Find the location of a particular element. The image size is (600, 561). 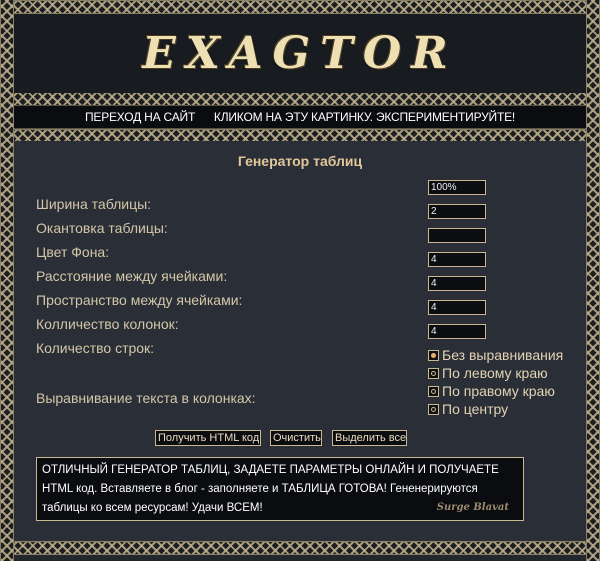

align-option-left: По левому краю is located at coordinates (488, 373).